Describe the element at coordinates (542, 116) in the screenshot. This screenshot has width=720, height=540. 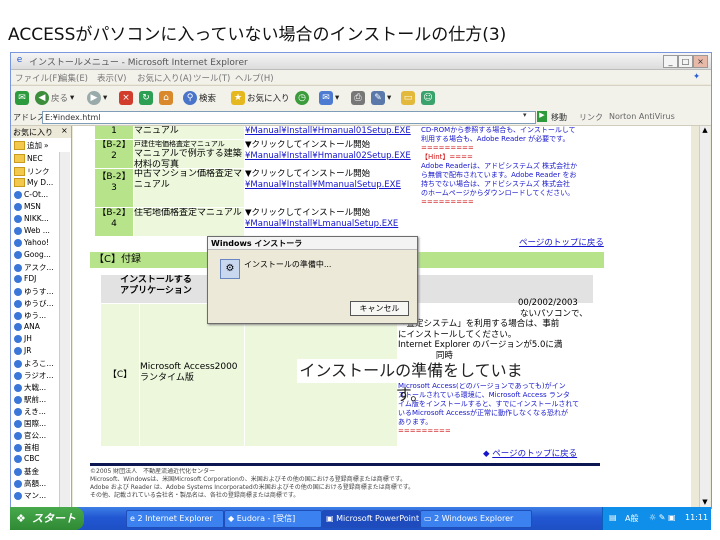
I see `go-arrow-icon: ▶` at that location.